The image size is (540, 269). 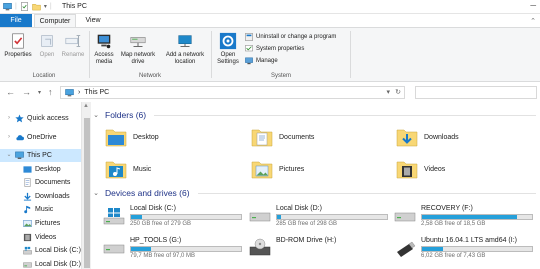 What do you see at coordinates (40, 155) in the screenshot?
I see `nav-this-pc: ⌄ This PC` at bounding box center [40, 155].